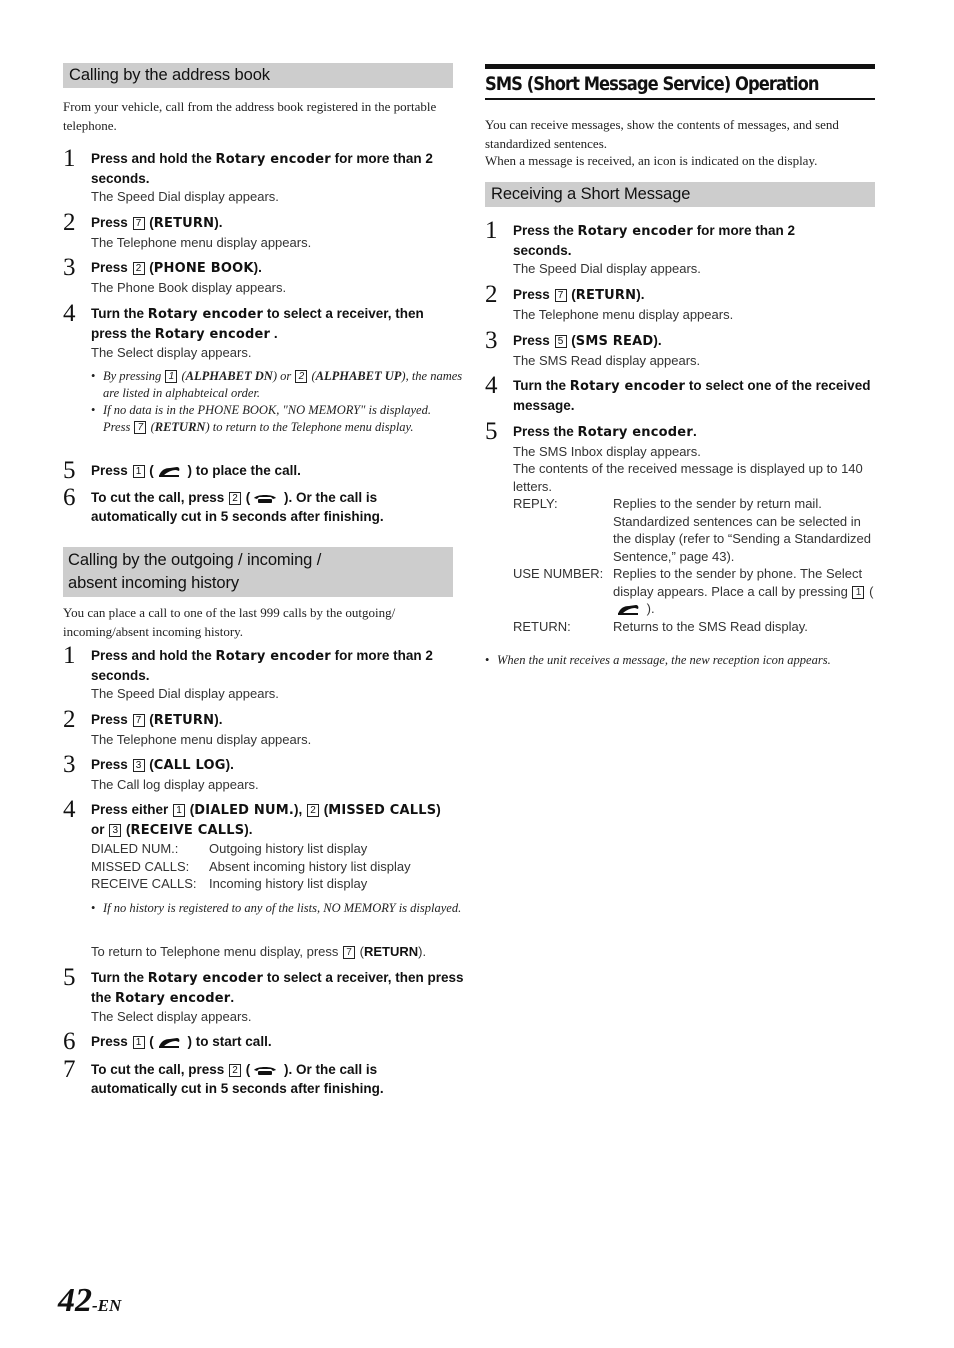 This screenshot has width=954, height=1348. Describe the element at coordinates (265, 1071) in the screenshot. I see `phone-onhook-icon` at that location.